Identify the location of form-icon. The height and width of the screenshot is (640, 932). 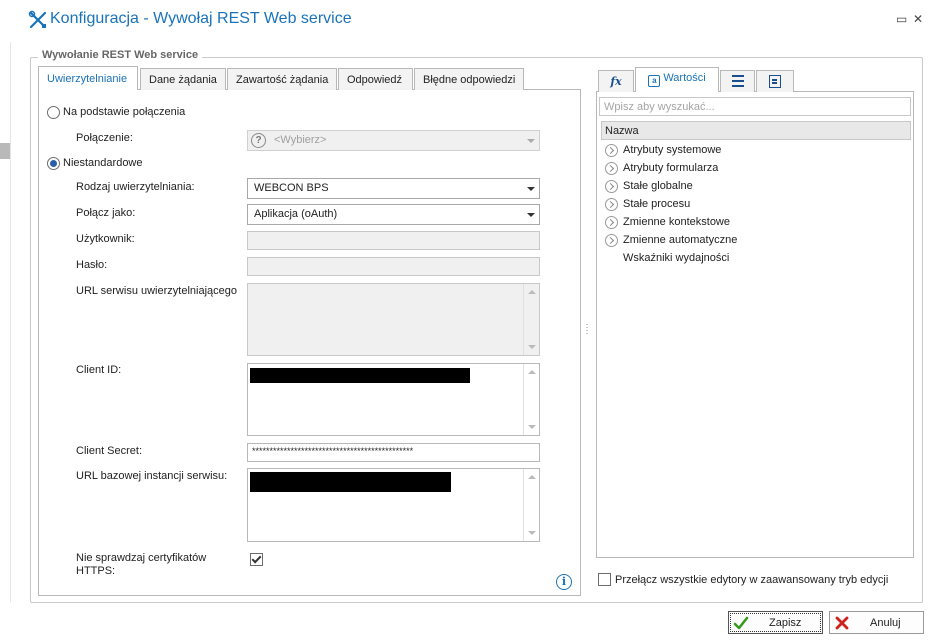
(775, 81).